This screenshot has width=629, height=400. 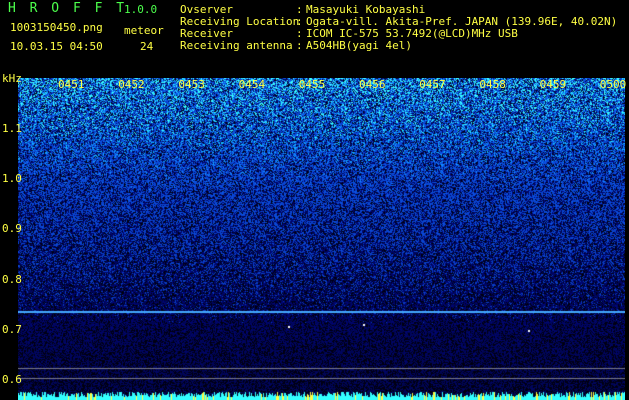 I want to click on time-label: 0459, so click(x=553, y=84).